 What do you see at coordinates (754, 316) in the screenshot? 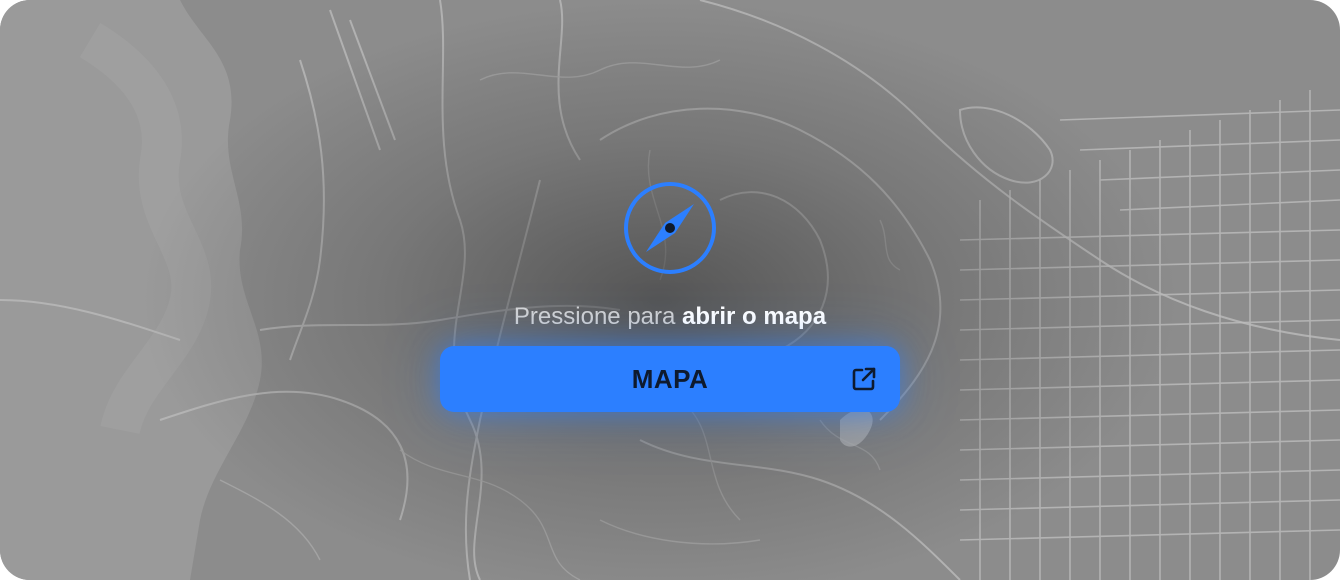
I see `prompt-action: abrir o mapa` at bounding box center [754, 316].